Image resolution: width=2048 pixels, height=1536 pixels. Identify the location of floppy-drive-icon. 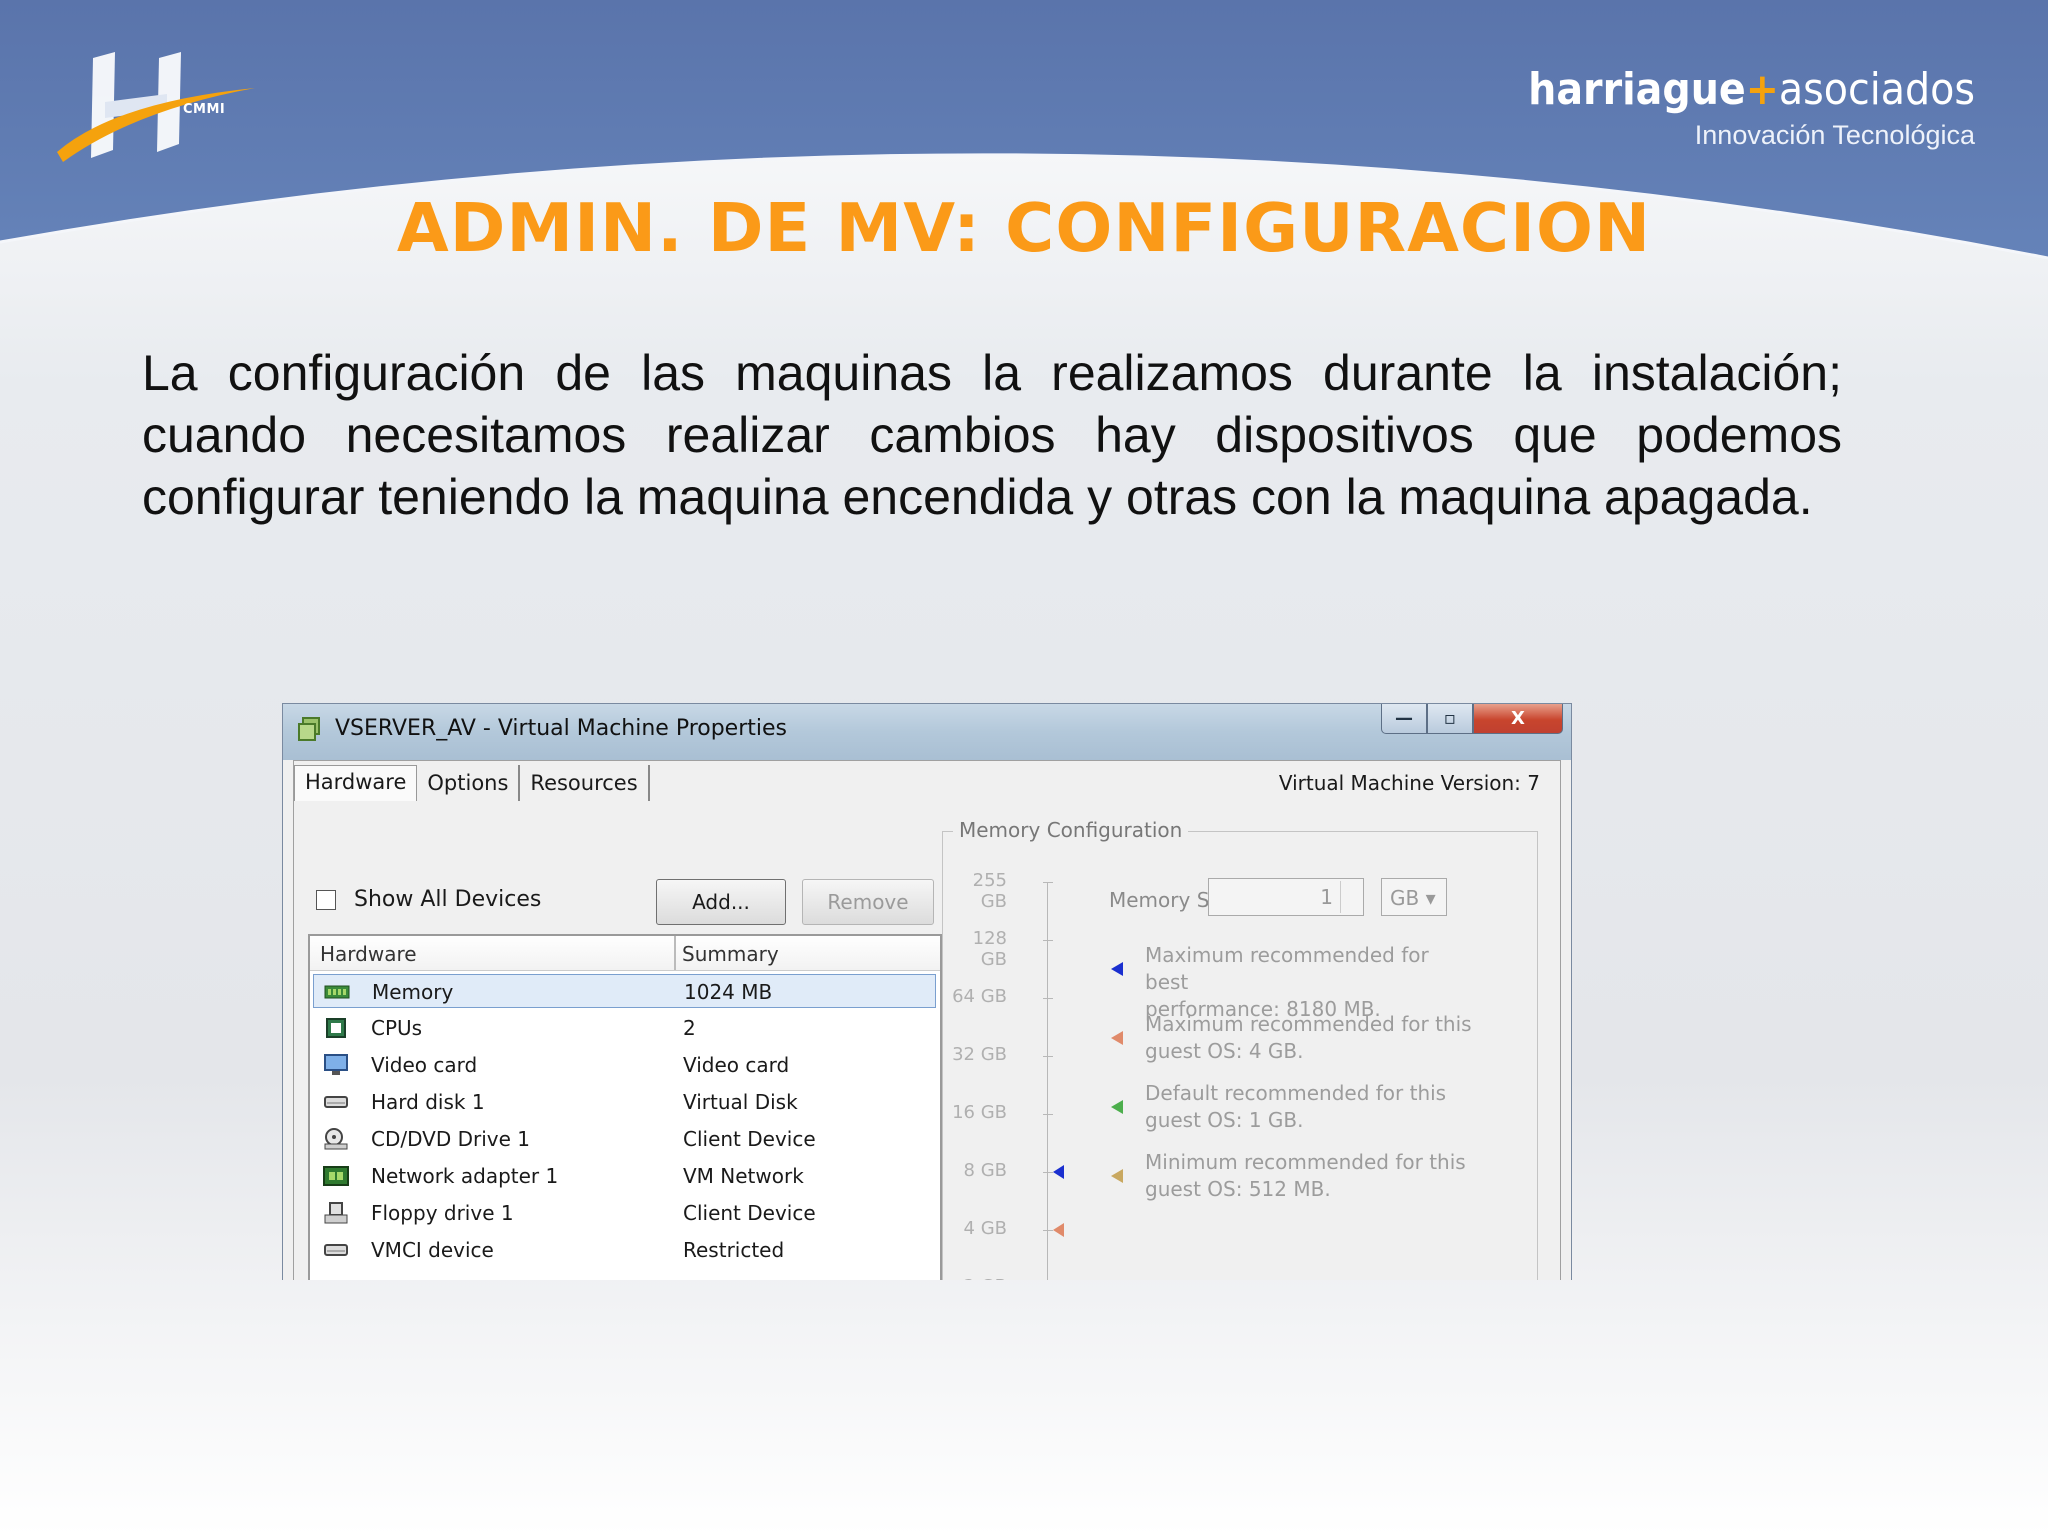
(336, 1213).